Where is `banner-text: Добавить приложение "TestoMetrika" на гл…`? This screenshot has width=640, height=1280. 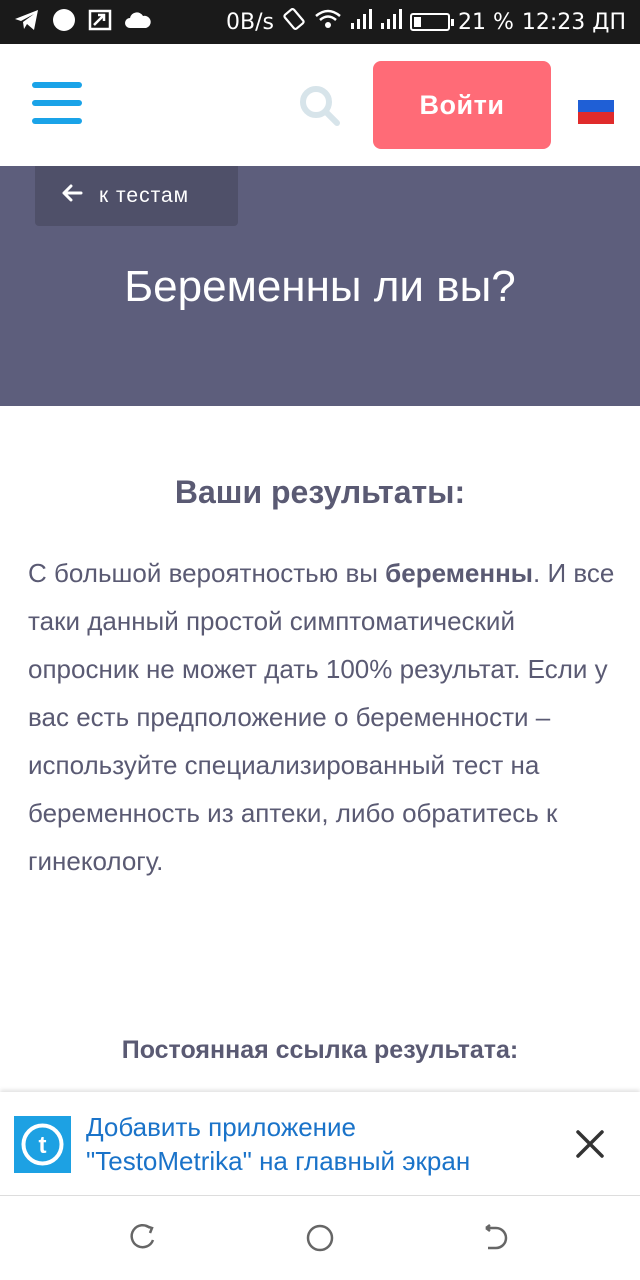 banner-text: Добавить приложение "TestoMetrika" на гл… is located at coordinates (316, 1144).